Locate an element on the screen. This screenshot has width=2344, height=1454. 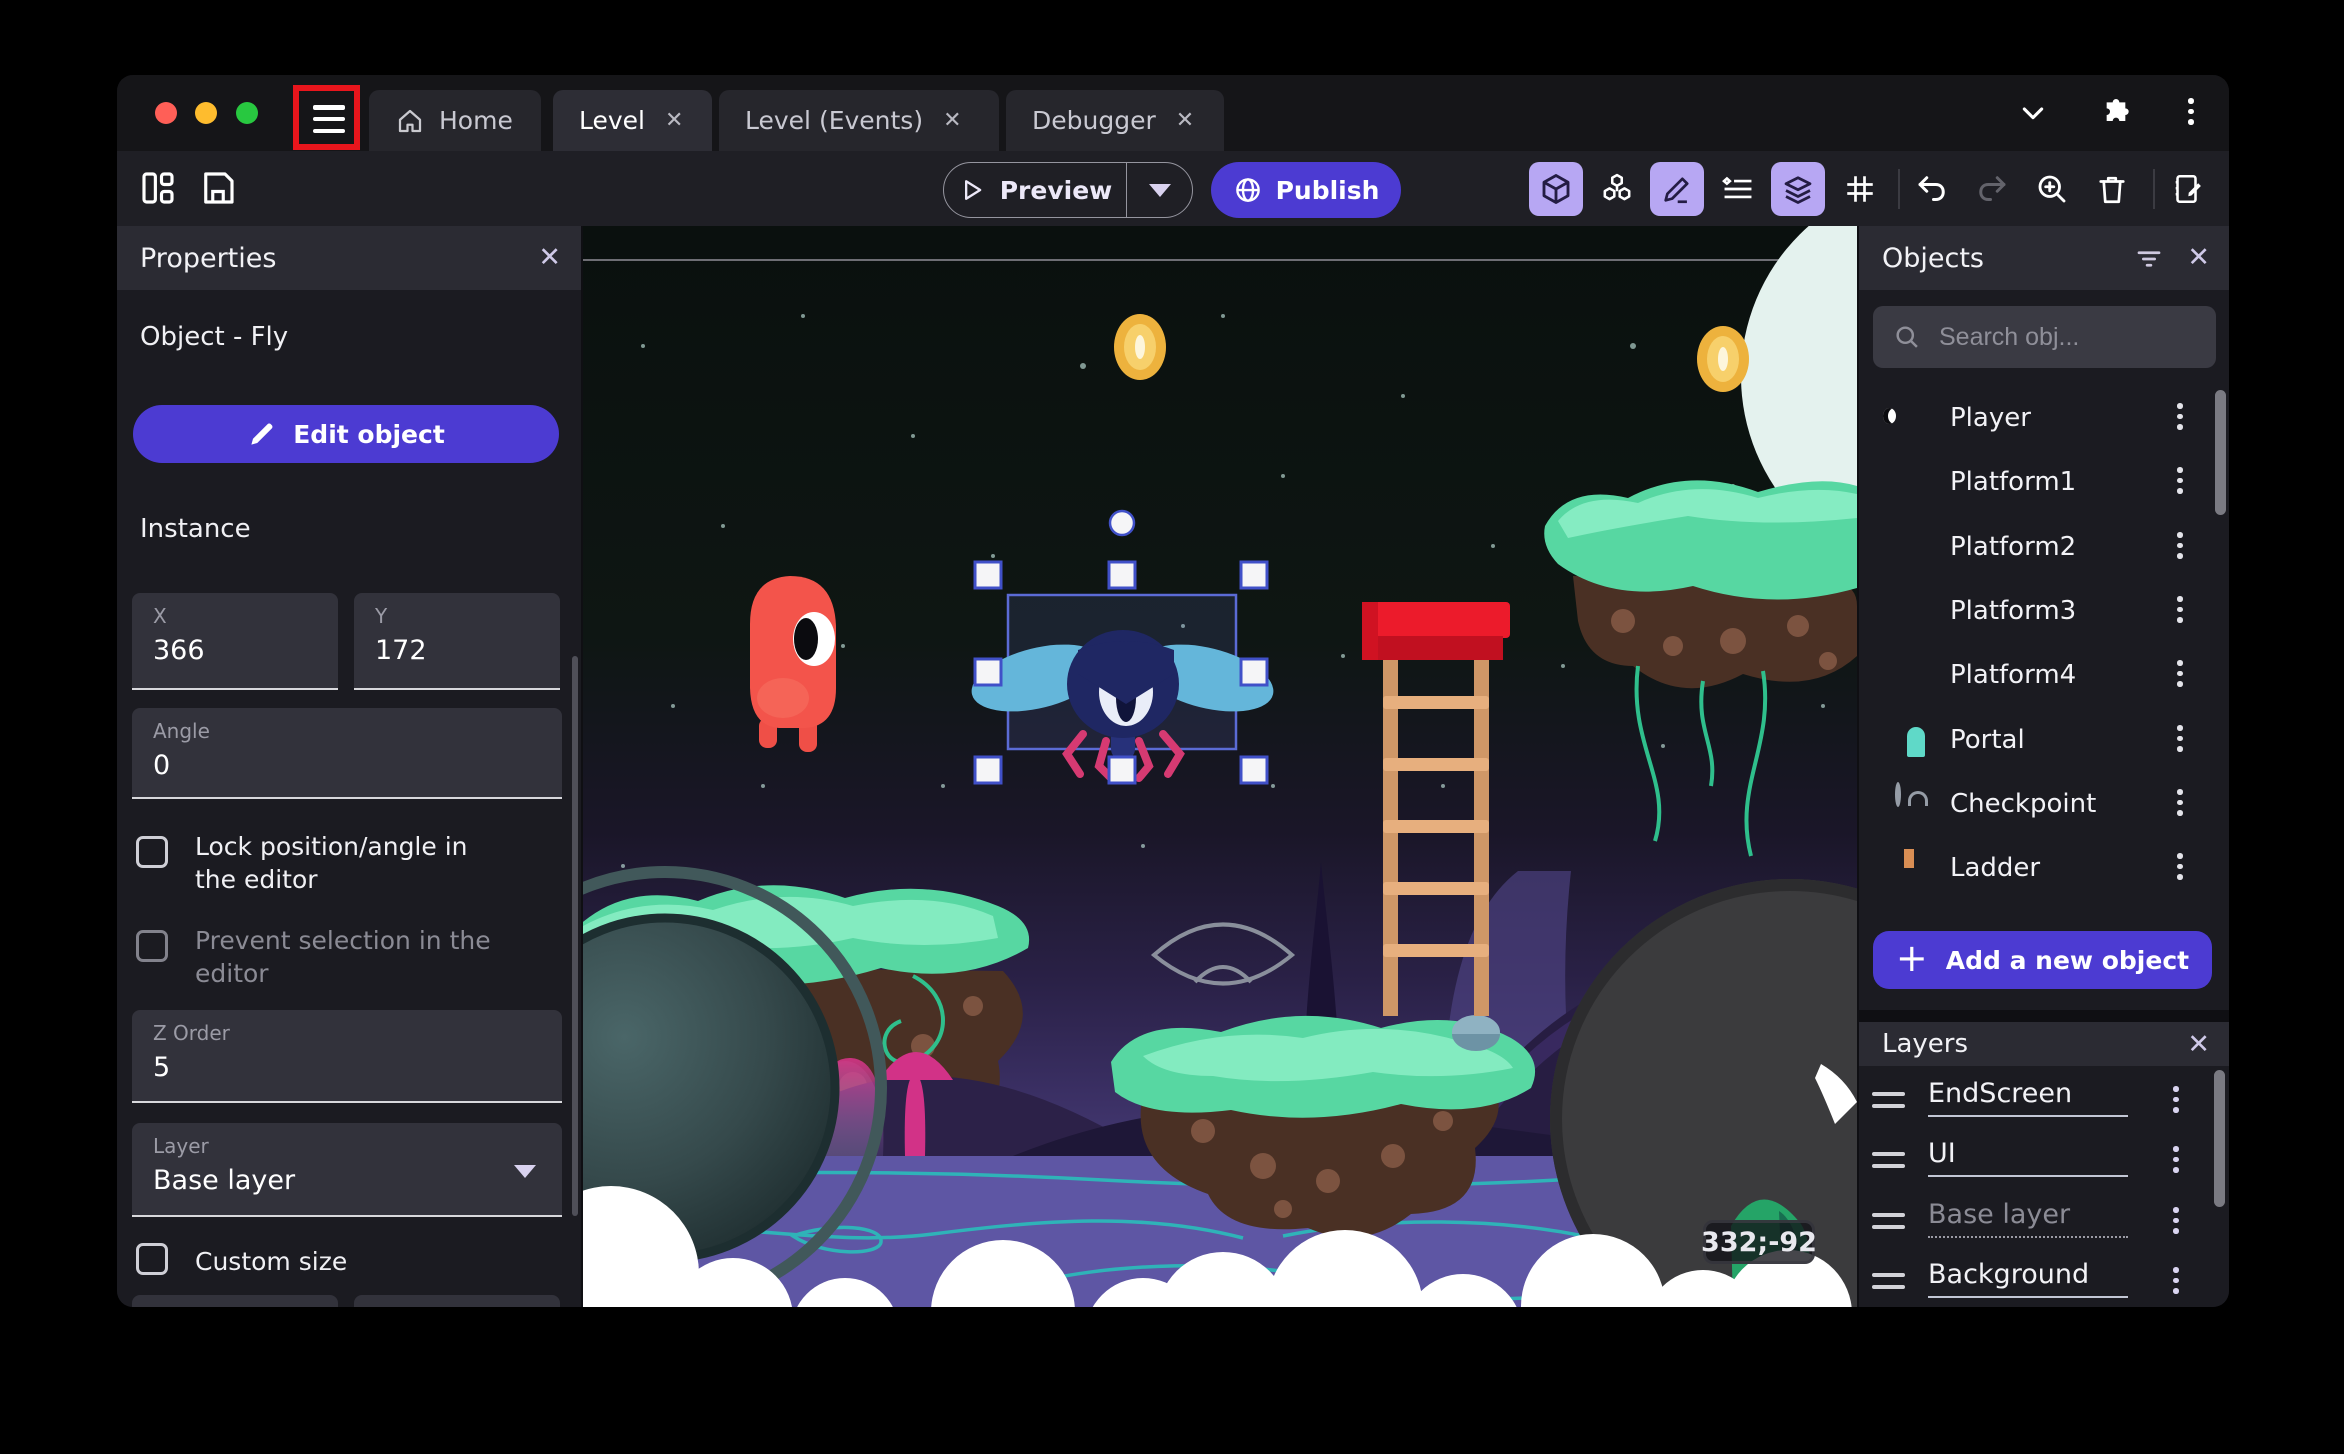
tab-home: Home is located at coordinates (455, 120).